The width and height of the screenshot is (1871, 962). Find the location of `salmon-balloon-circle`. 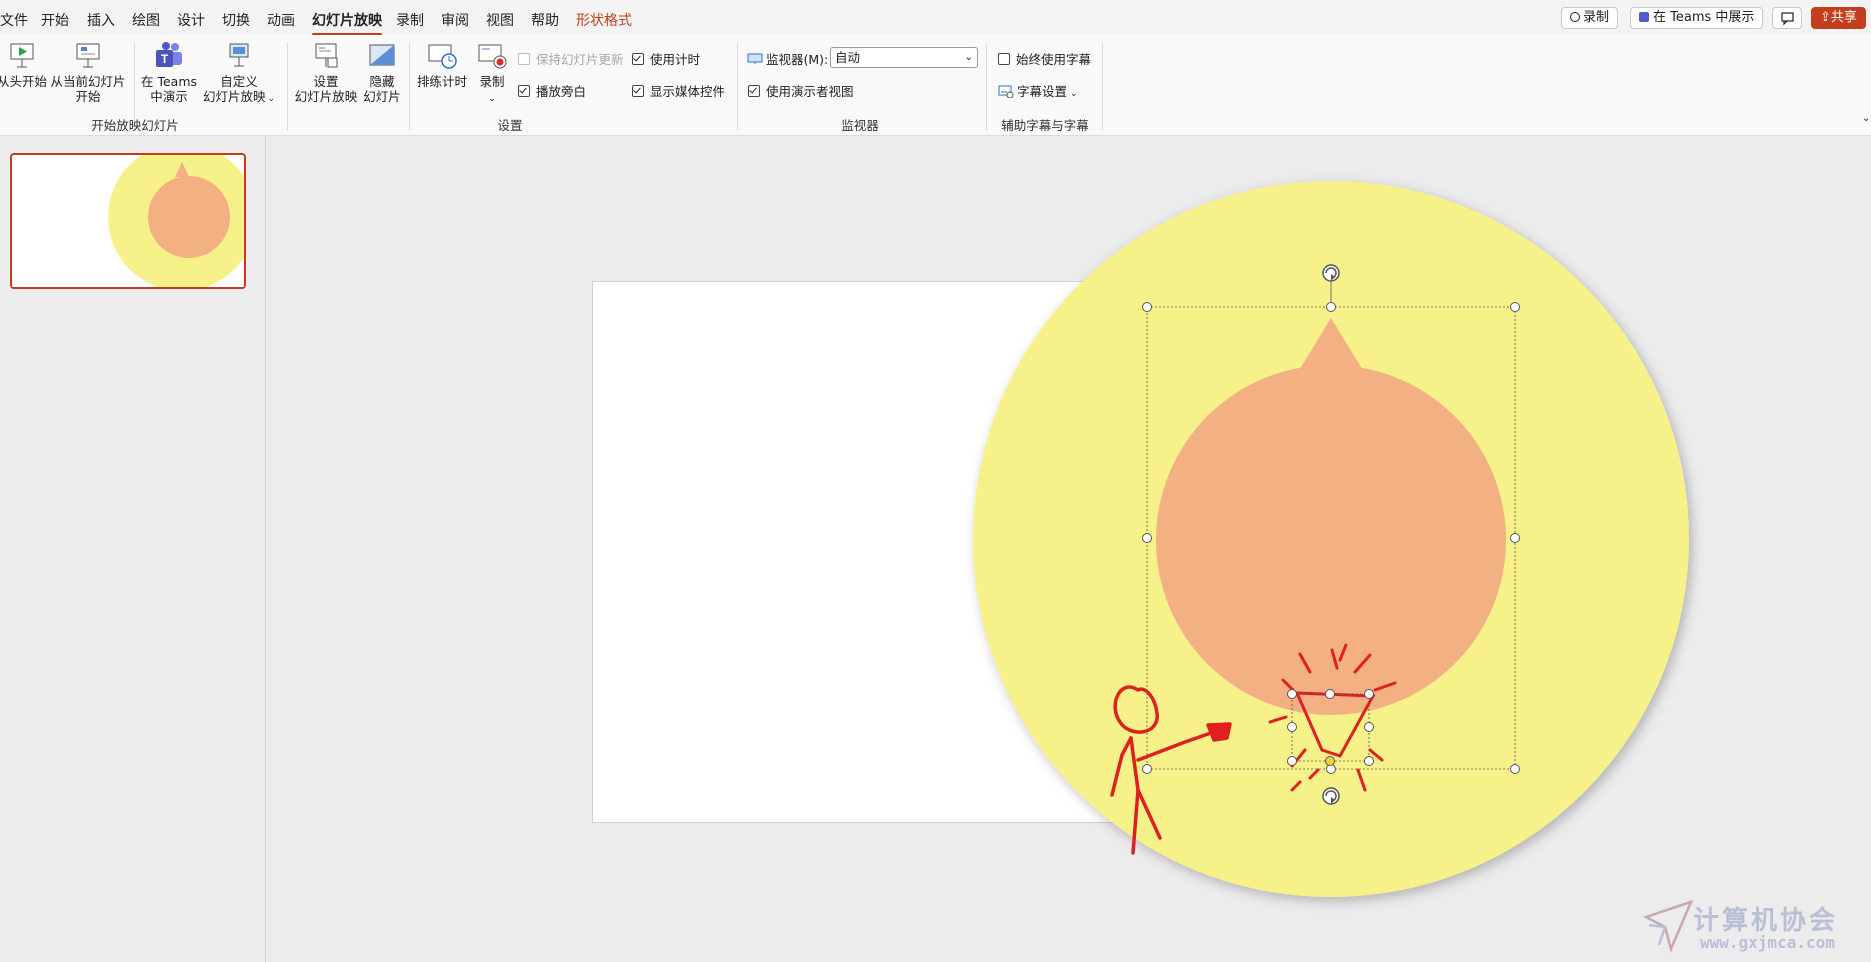

salmon-balloon-circle is located at coordinates (1331, 540).